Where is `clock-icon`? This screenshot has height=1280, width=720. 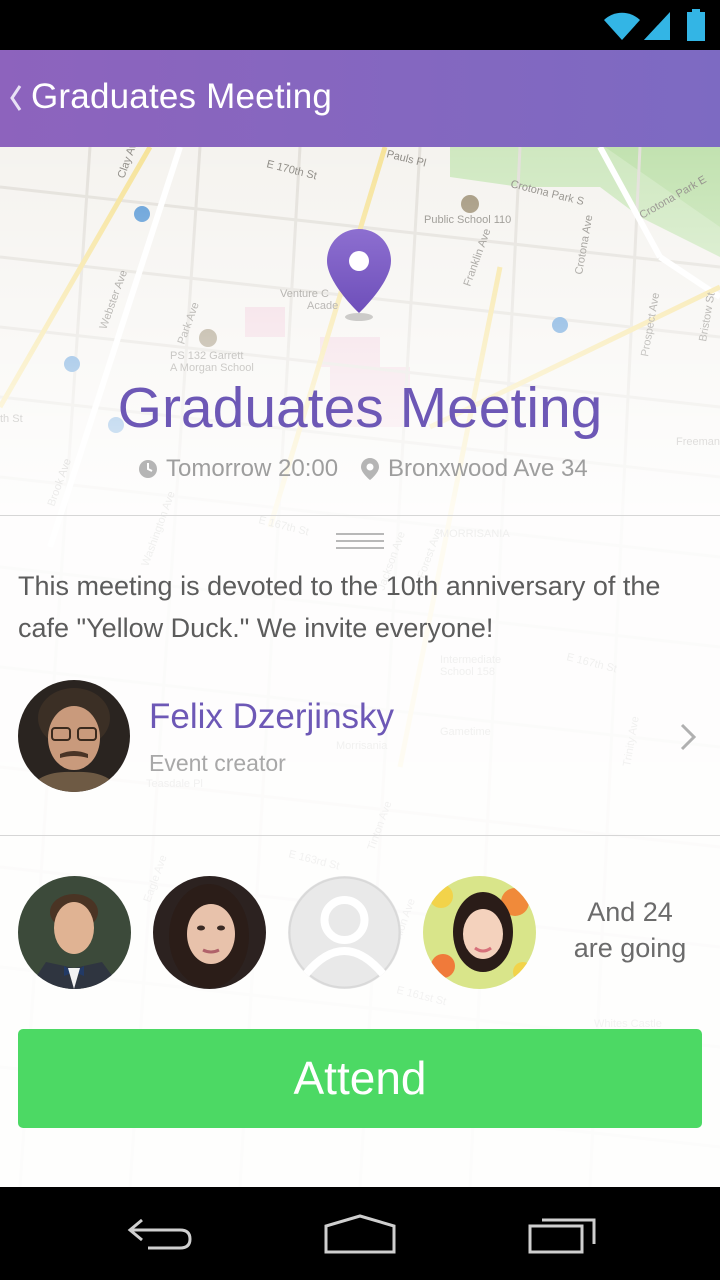 clock-icon is located at coordinates (148, 469).